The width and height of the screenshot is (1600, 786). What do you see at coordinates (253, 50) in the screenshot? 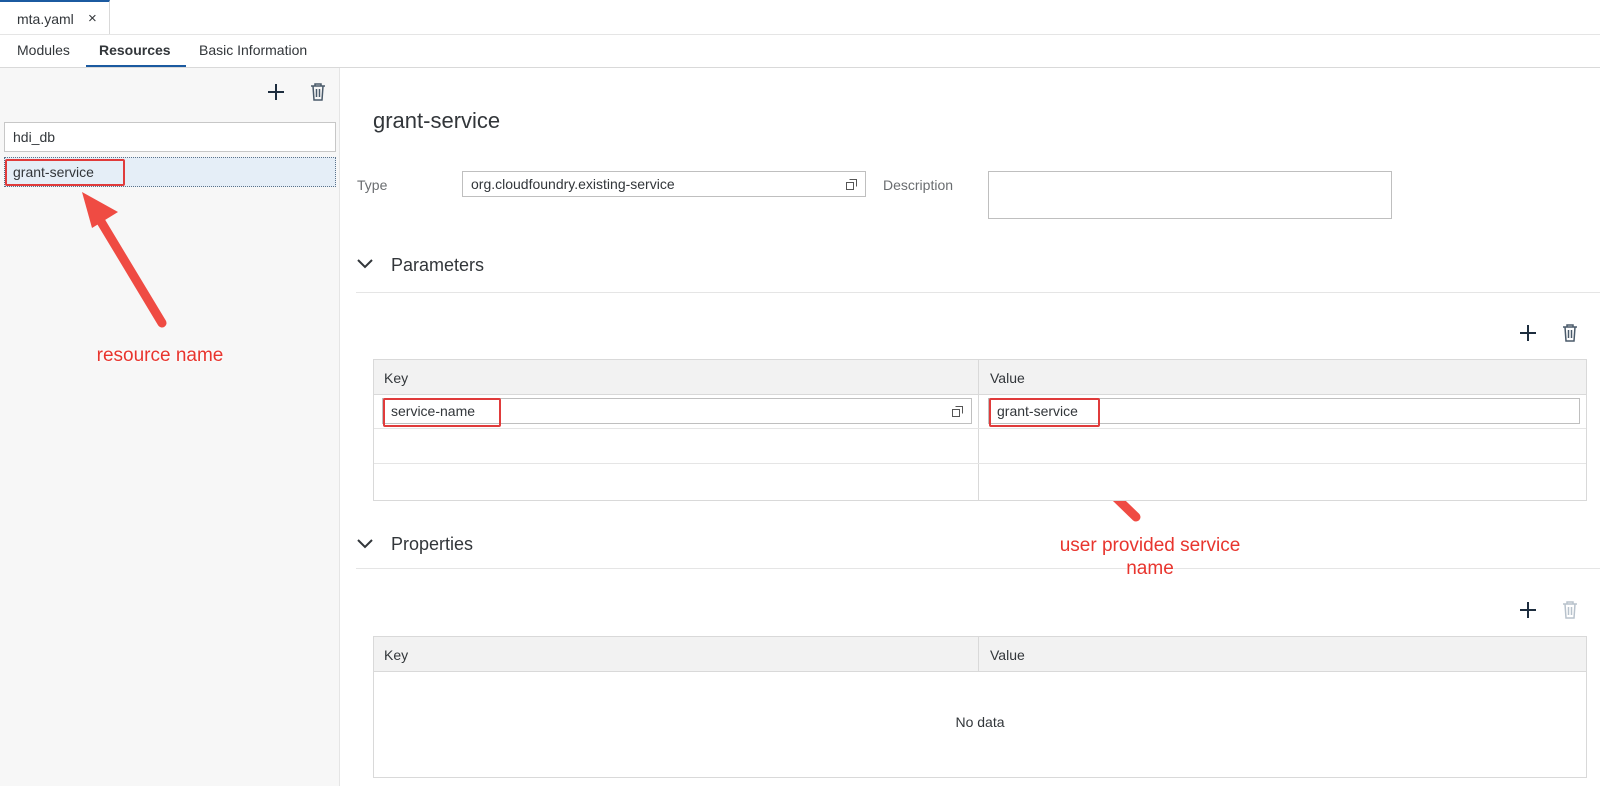
I see `tab-basic-information: Basic Information` at bounding box center [253, 50].